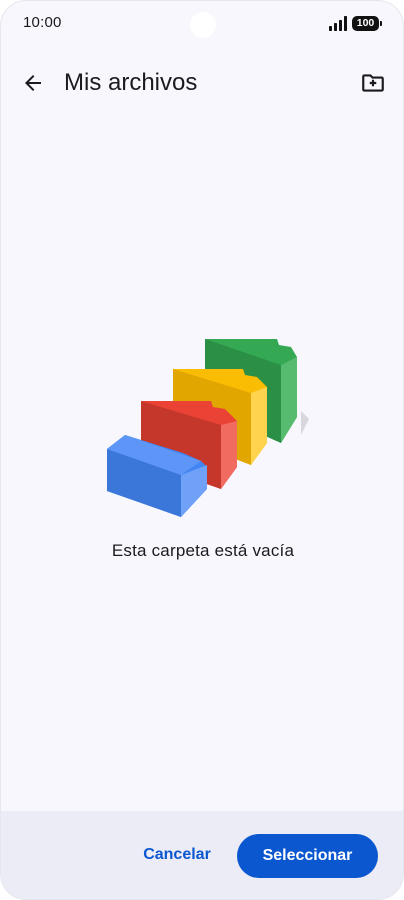  What do you see at coordinates (307, 856) in the screenshot?
I see `select-button: Seleccionar` at bounding box center [307, 856].